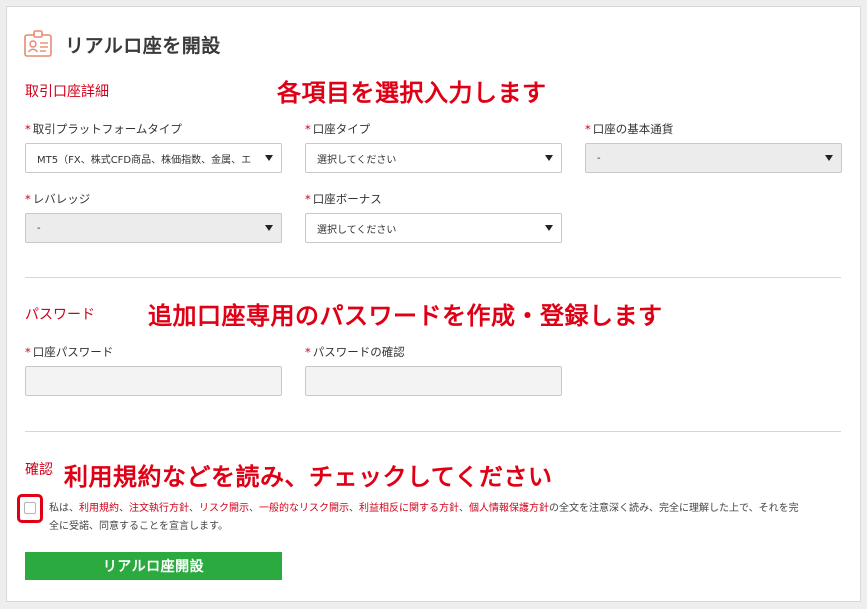 The height and width of the screenshot is (609, 867). What do you see at coordinates (153, 228) in the screenshot?
I see `leverage-select: -` at bounding box center [153, 228].